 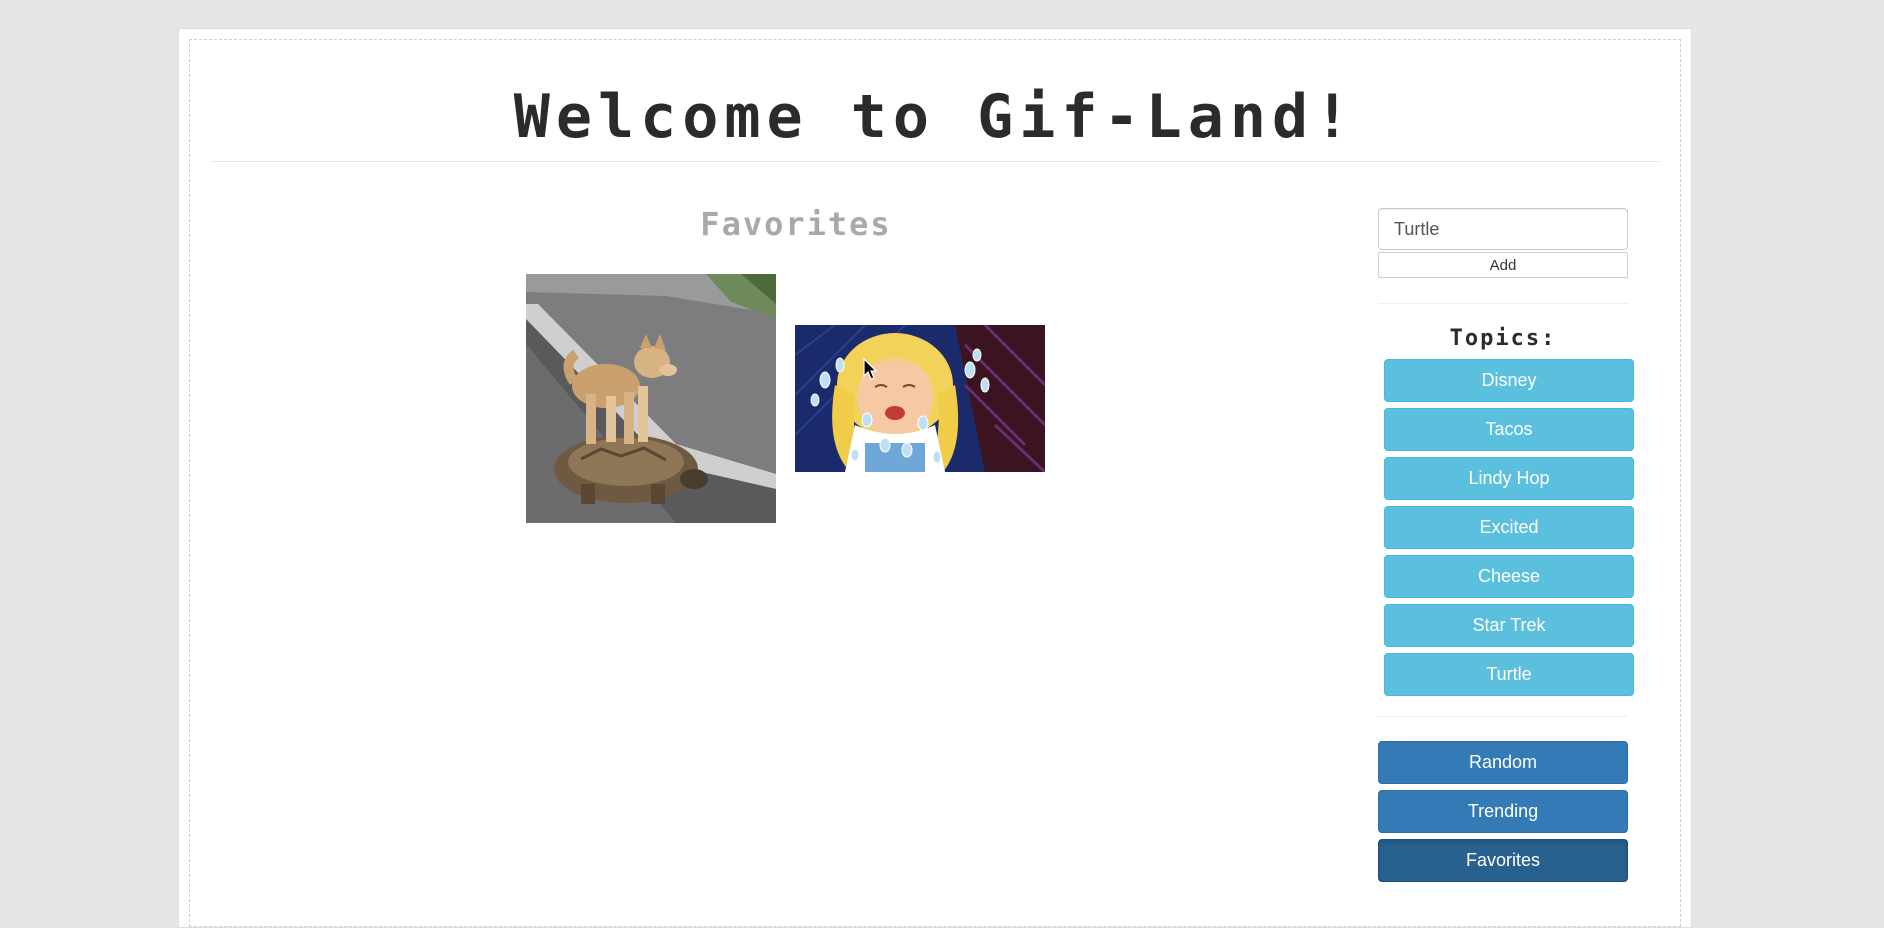 I want to click on topic-input, so click(x=1503, y=229).